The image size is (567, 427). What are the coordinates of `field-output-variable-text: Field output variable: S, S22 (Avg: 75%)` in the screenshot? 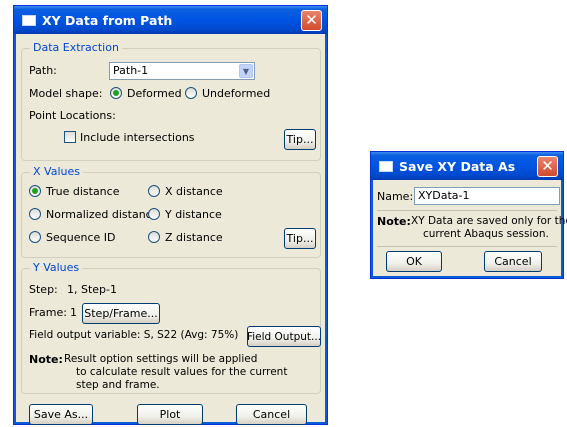 It's located at (134, 335).